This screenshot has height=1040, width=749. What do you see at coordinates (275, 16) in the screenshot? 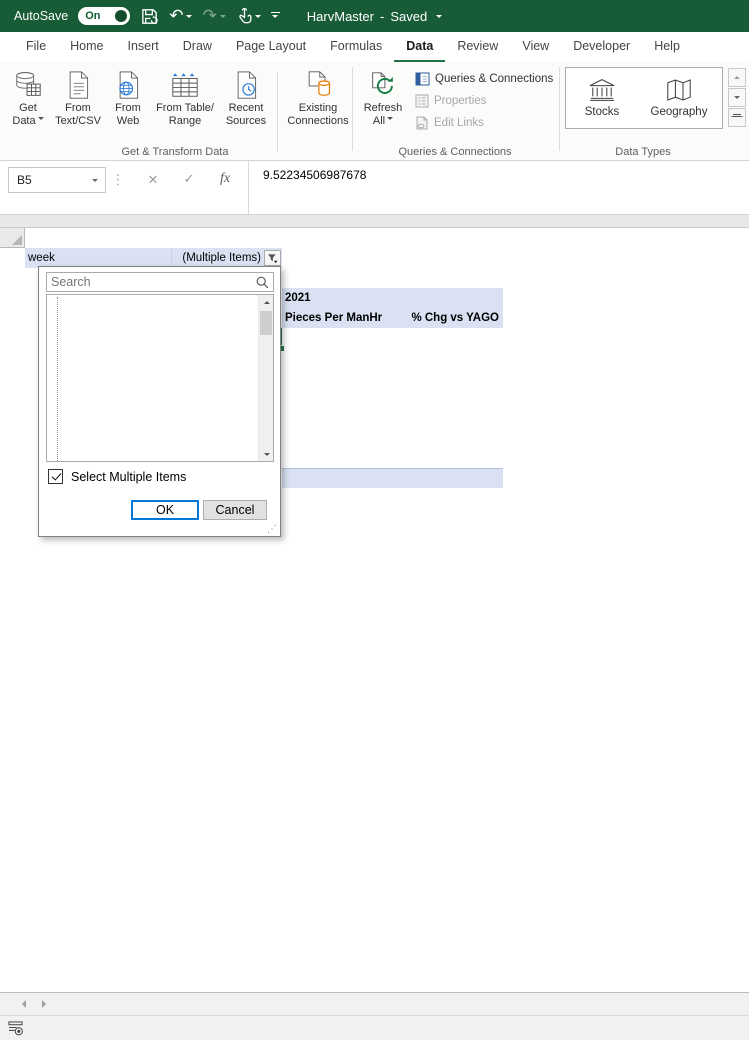
I see `customize-quick-access-toolbar-button` at bounding box center [275, 16].